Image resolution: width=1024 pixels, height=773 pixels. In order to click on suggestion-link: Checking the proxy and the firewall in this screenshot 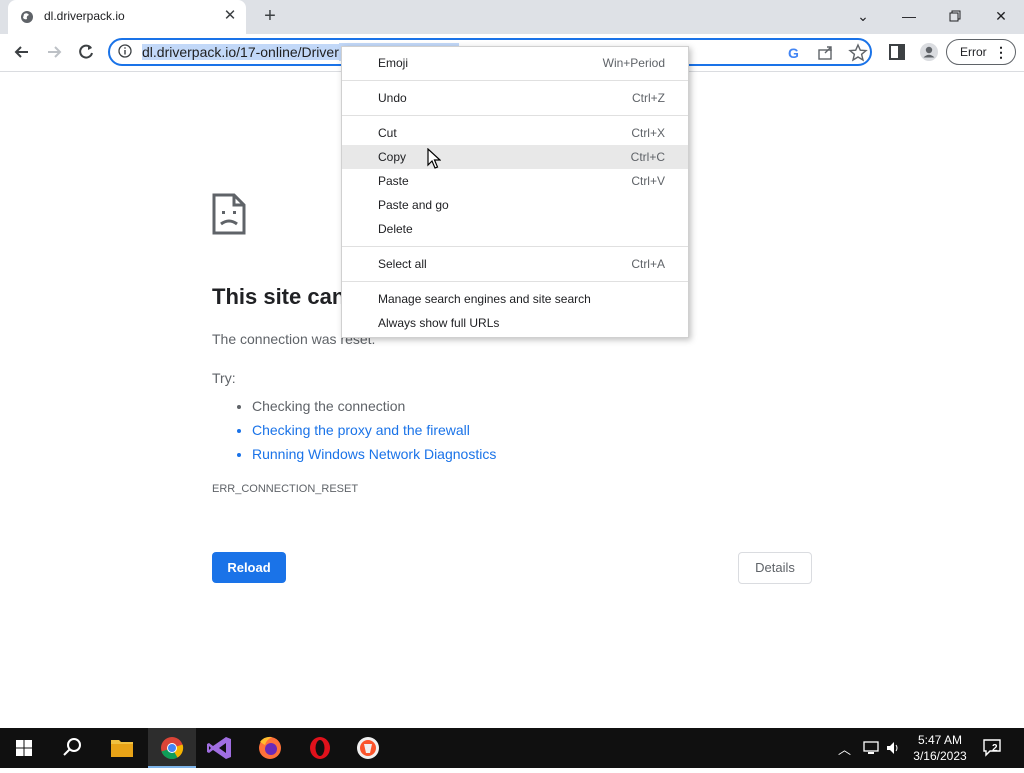, I will do `click(374, 430)`.